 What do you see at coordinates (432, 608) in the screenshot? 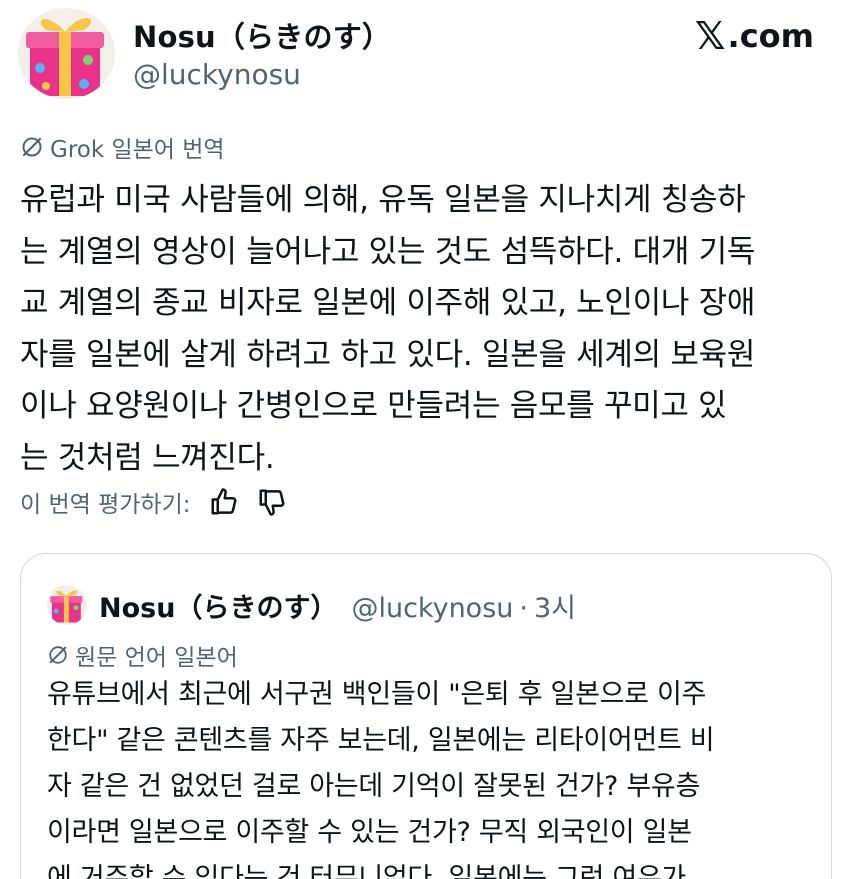
I see `quoted-author-handle: @luckynosu` at bounding box center [432, 608].